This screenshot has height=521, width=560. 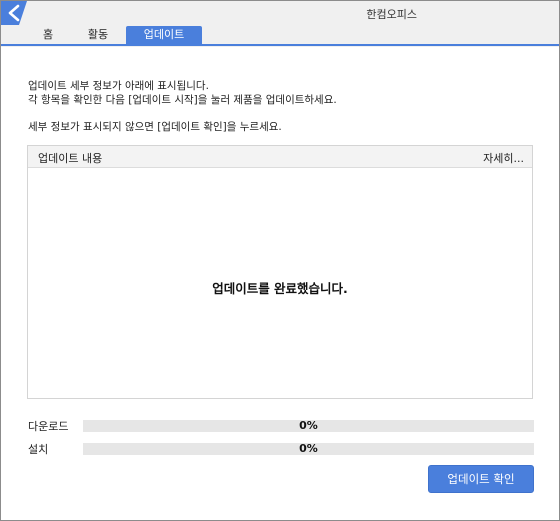 I want to click on tab-bar: 홈 활동 업데이트, so click(x=280, y=35).